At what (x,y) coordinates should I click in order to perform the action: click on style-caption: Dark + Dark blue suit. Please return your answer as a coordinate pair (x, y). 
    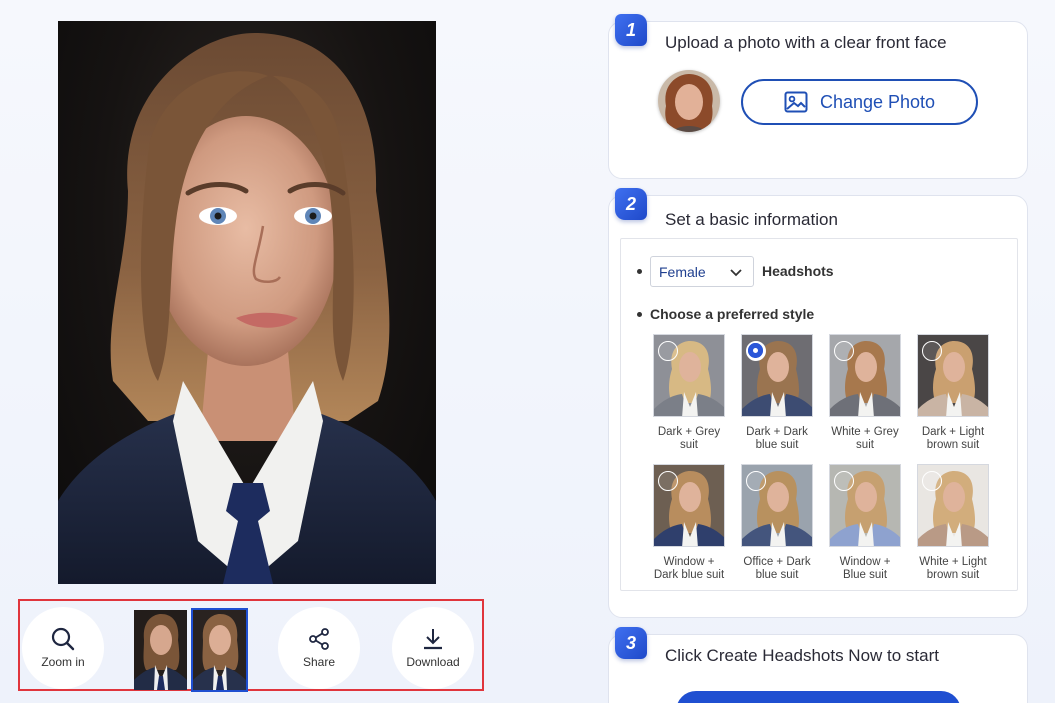
    Looking at the image, I should click on (777, 439).